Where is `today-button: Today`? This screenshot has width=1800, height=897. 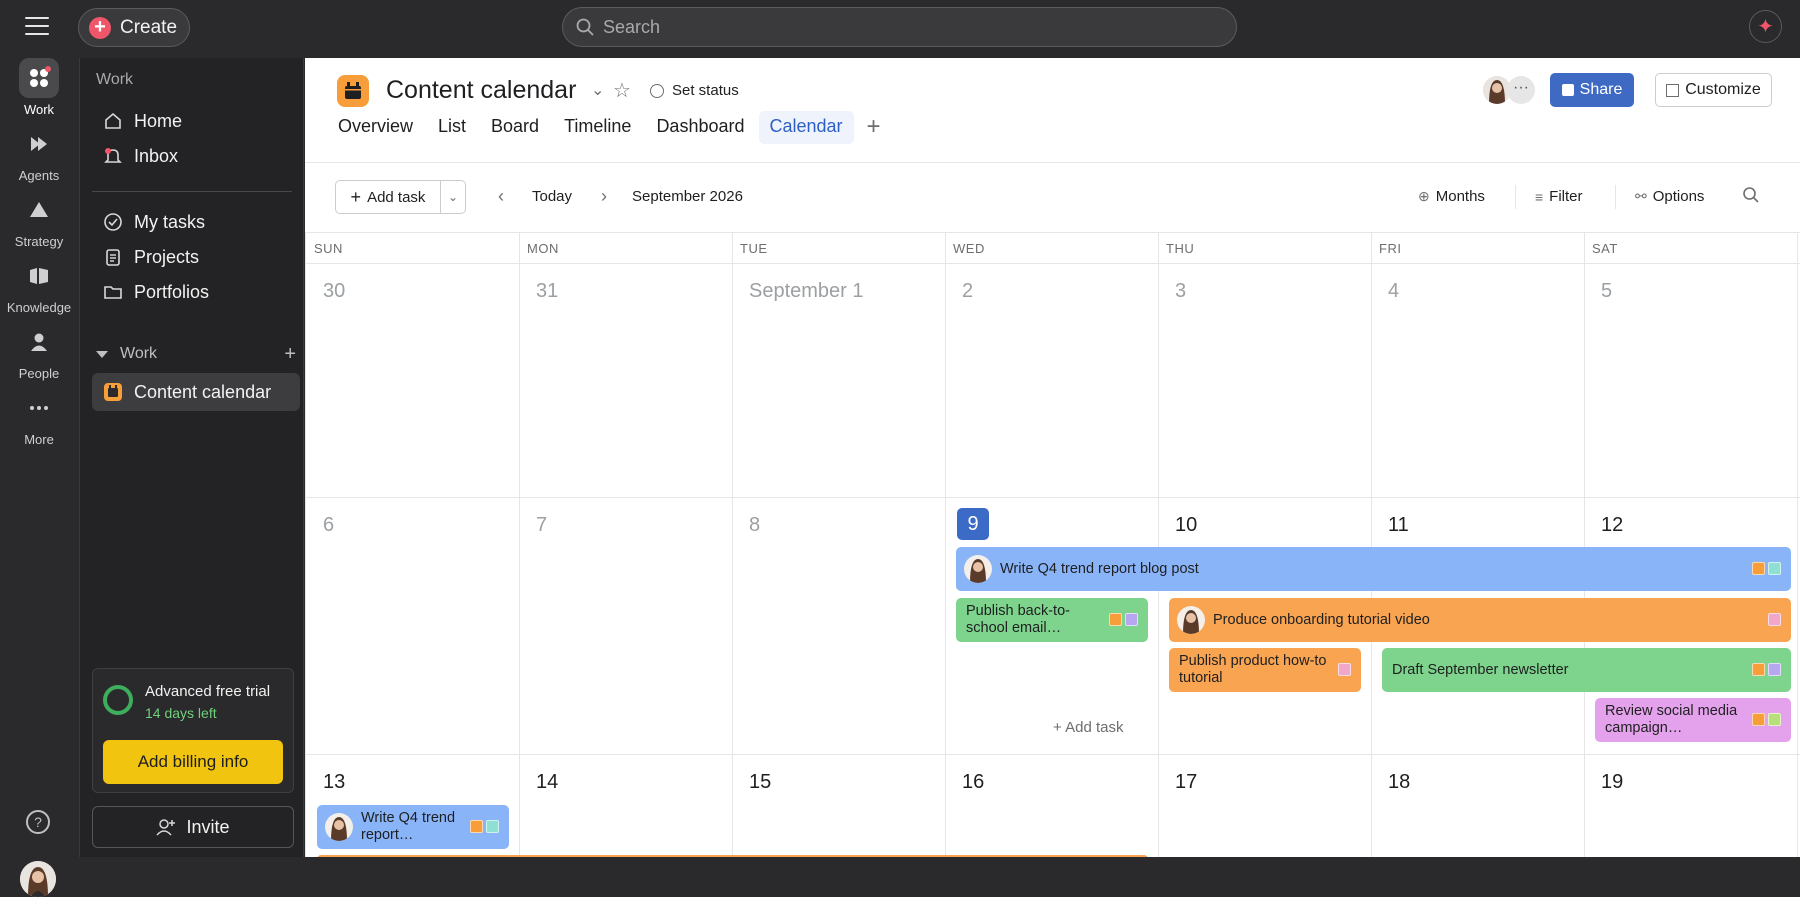 today-button: Today is located at coordinates (552, 196).